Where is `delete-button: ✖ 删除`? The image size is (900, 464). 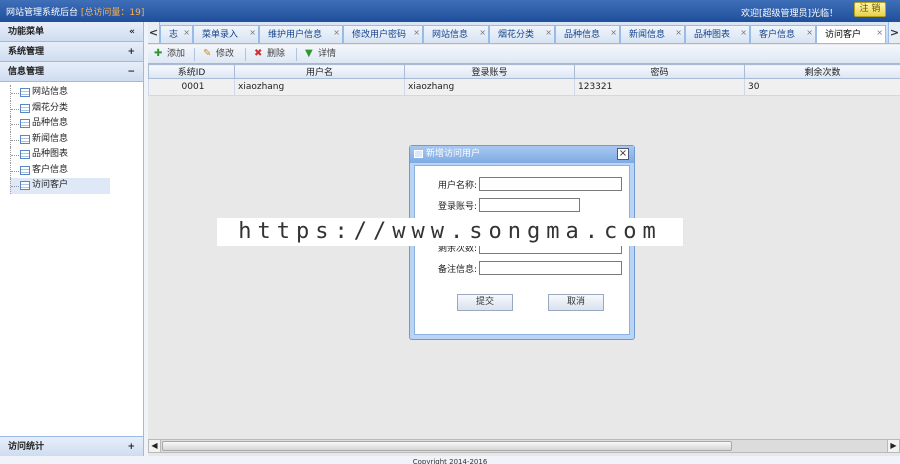
delete-button: ✖ 删除 is located at coordinates (269, 54).